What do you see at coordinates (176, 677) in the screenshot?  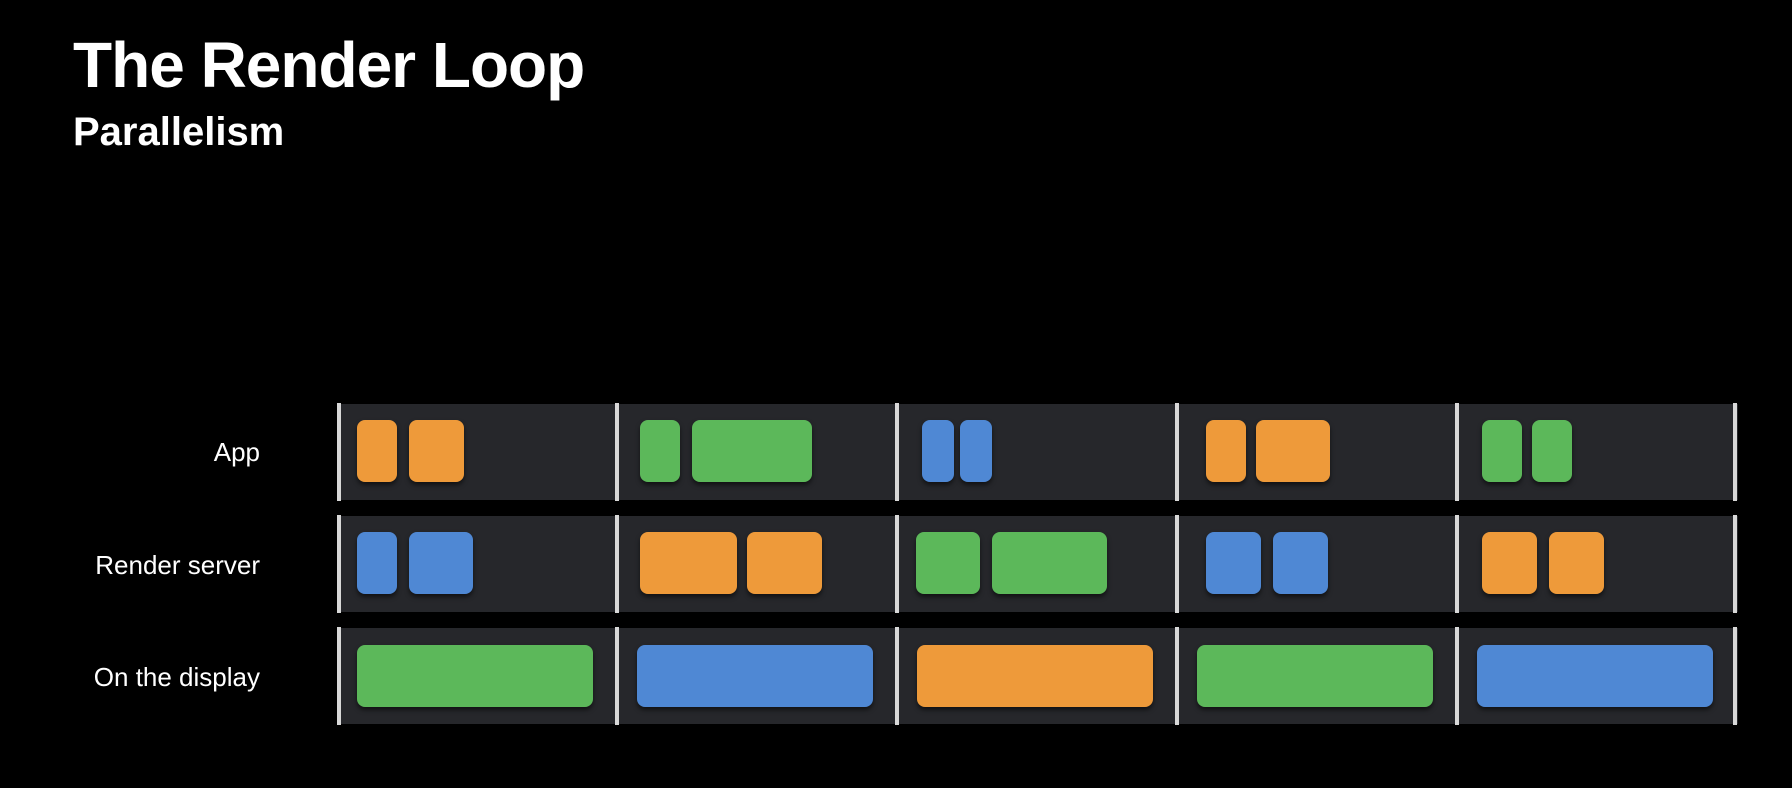 I see `row-label-on-the-display: On the display` at bounding box center [176, 677].